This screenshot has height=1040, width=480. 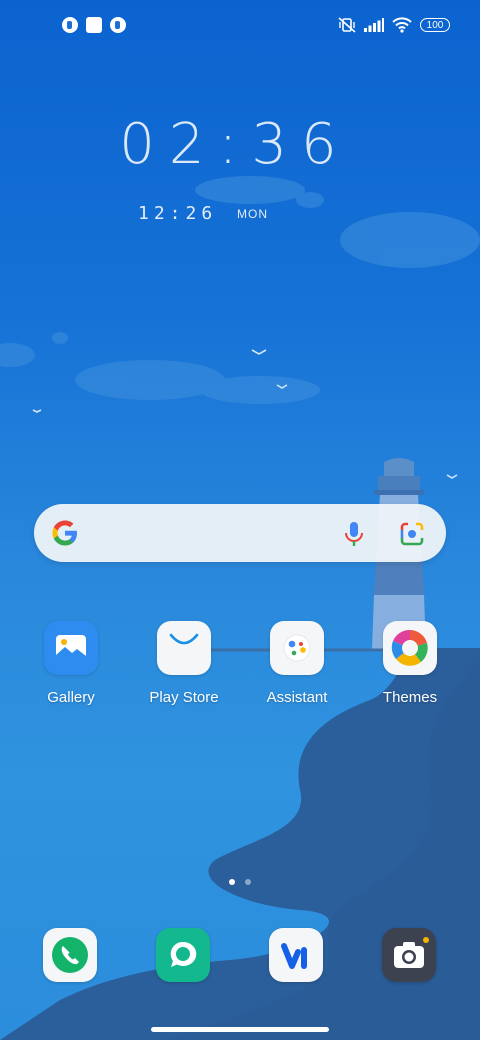 What do you see at coordinates (297, 648) in the screenshot?
I see `assistant-icon` at bounding box center [297, 648].